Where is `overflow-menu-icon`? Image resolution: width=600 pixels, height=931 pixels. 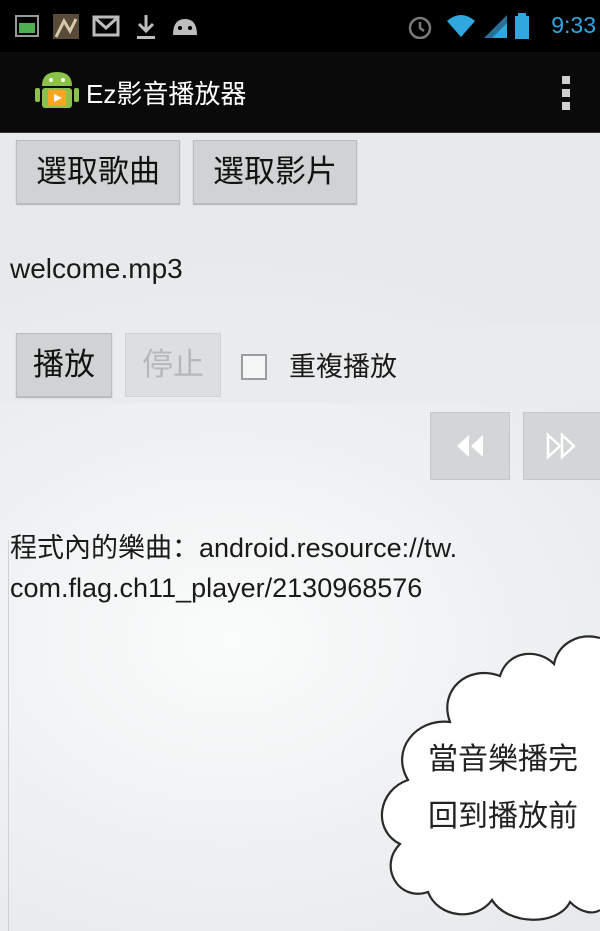 overflow-menu-icon is located at coordinates (566, 93).